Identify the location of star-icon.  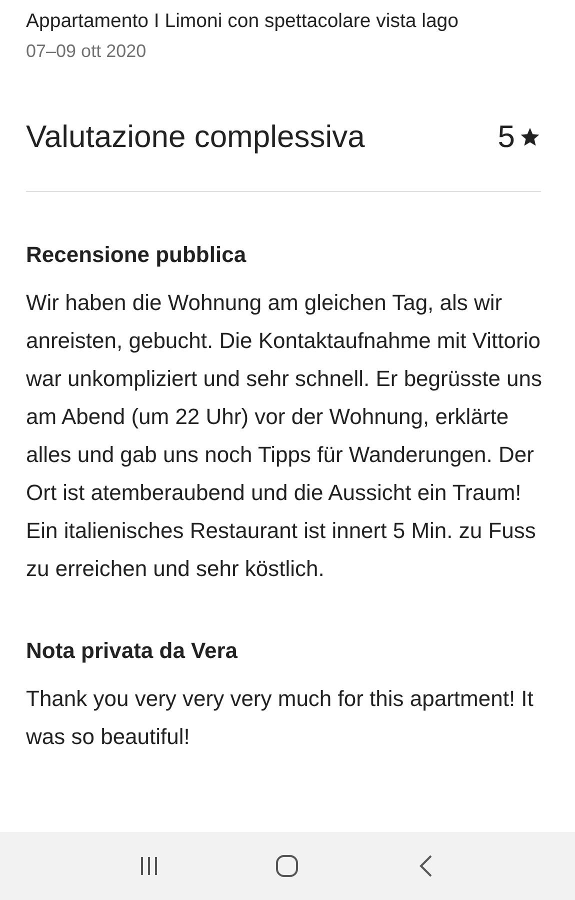
(530, 137).